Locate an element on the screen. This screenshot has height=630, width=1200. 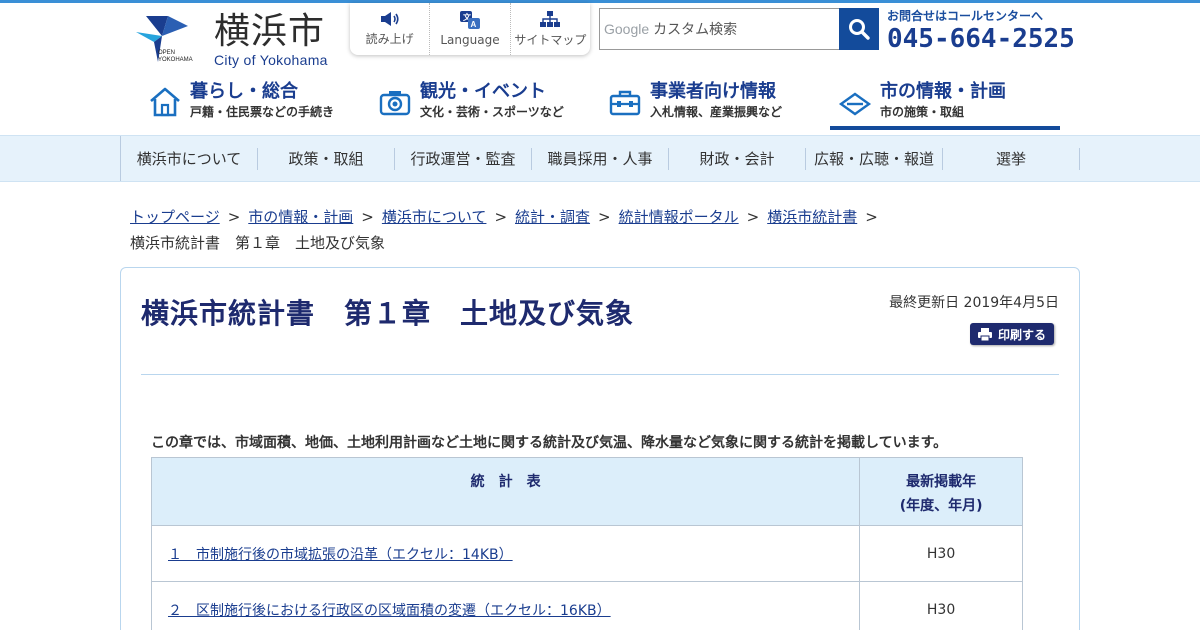
search-button is located at coordinates (859, 29).